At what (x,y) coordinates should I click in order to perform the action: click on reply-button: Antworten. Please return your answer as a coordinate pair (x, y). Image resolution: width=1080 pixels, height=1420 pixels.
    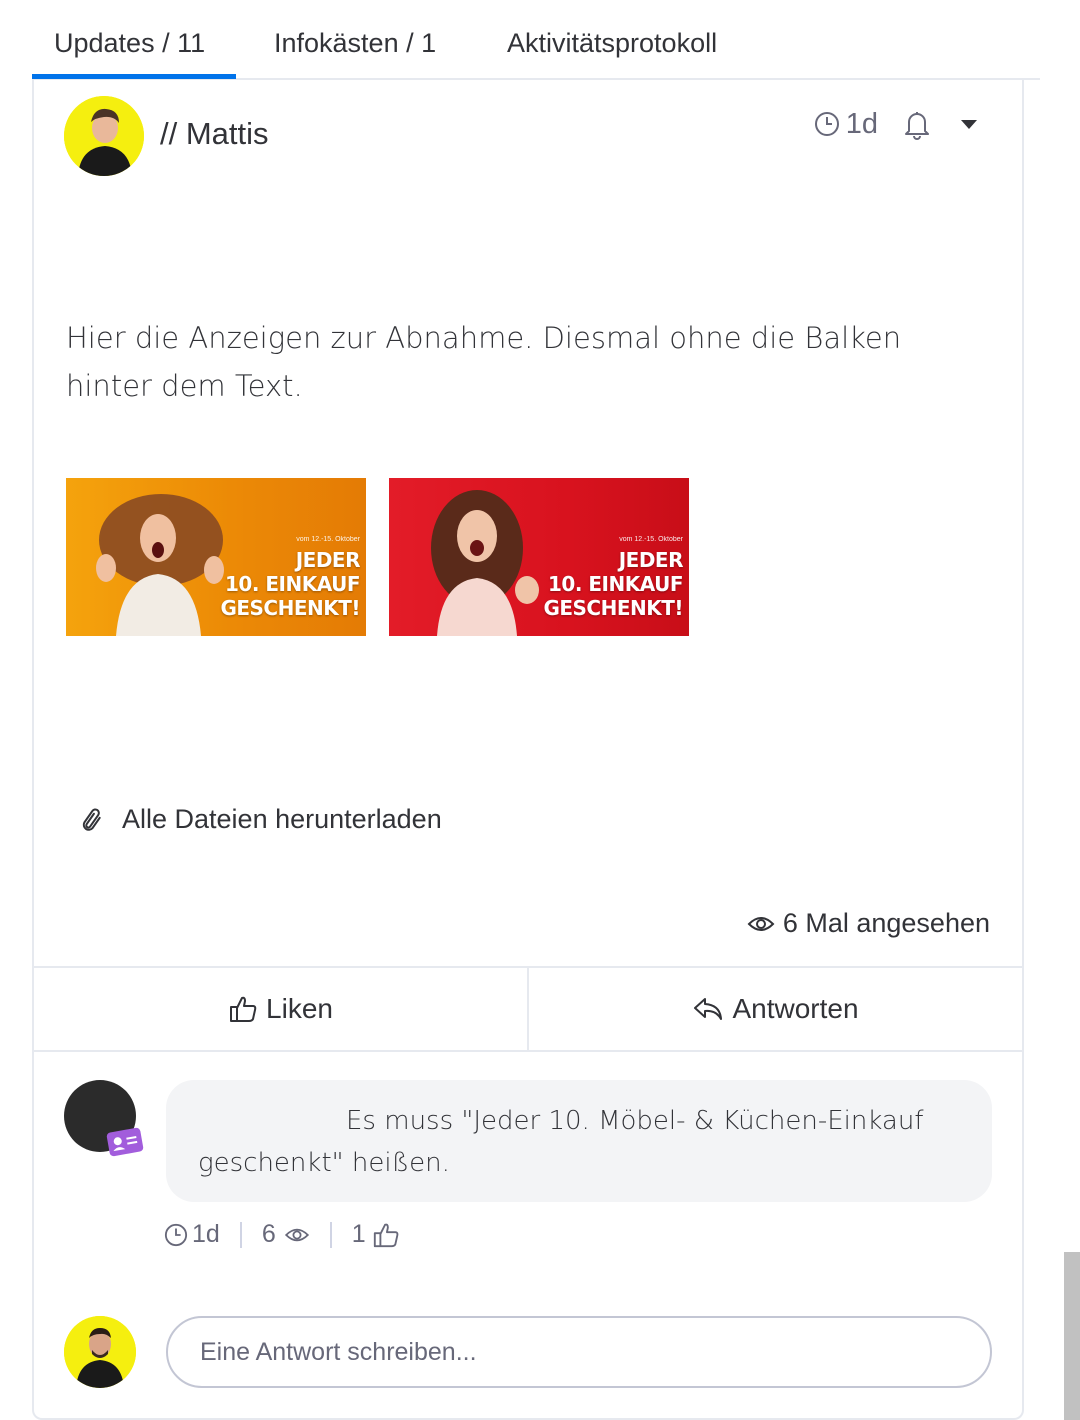
    Looking at the image, I should click on (775, 1009).